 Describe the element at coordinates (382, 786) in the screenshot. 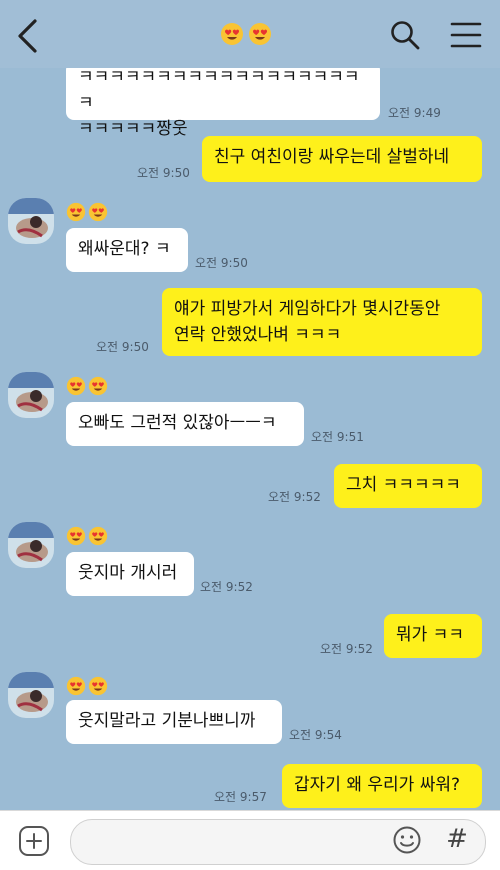

I see `message-bubble-outgoing: 갑자기 왜 우리가 싸워?` at that location.